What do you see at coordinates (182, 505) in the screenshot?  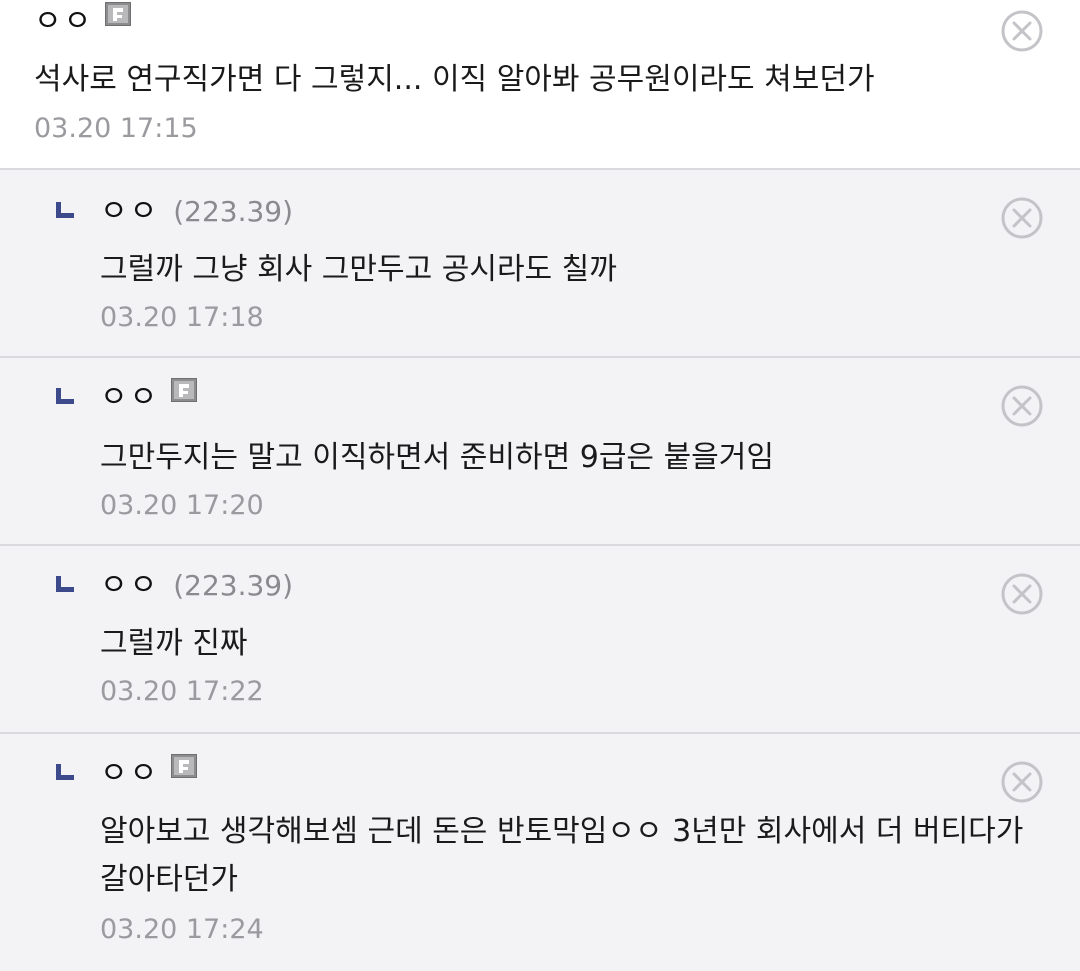 I see `comment-timestamp: 03.20 17:20` at bounding box center [182, 505].